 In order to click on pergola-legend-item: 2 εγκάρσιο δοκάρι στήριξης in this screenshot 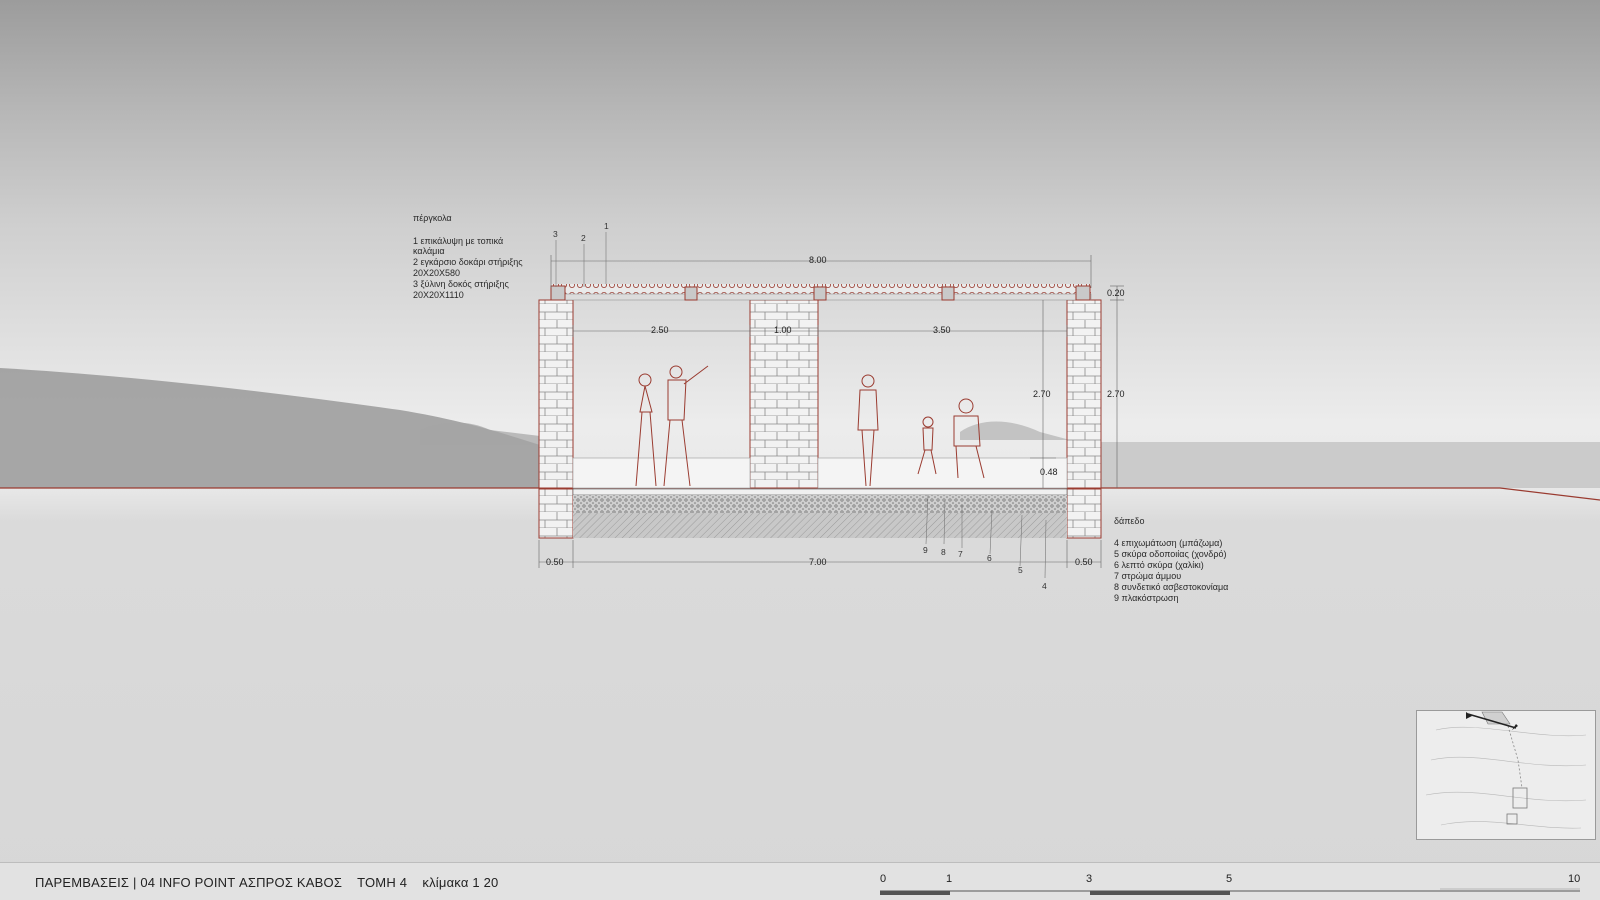, I will do `click(468, 262)`.